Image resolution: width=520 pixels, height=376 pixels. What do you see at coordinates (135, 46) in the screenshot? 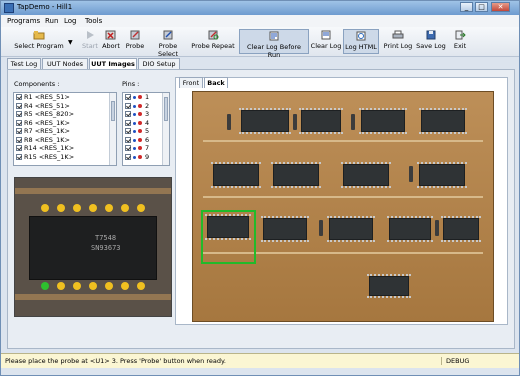
I see `probe-label: Probe` at bounding box center [135, 46].